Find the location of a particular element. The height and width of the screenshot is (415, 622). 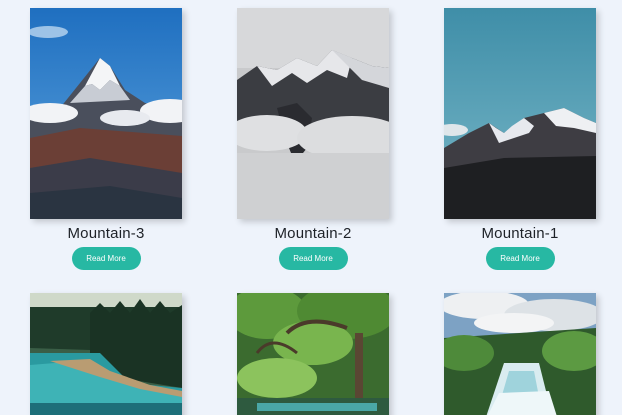

card-green-forest is located at coordinates (313, 354).